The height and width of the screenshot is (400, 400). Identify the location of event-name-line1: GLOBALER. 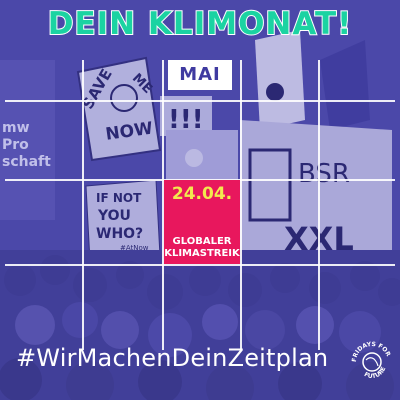
(202, 241).